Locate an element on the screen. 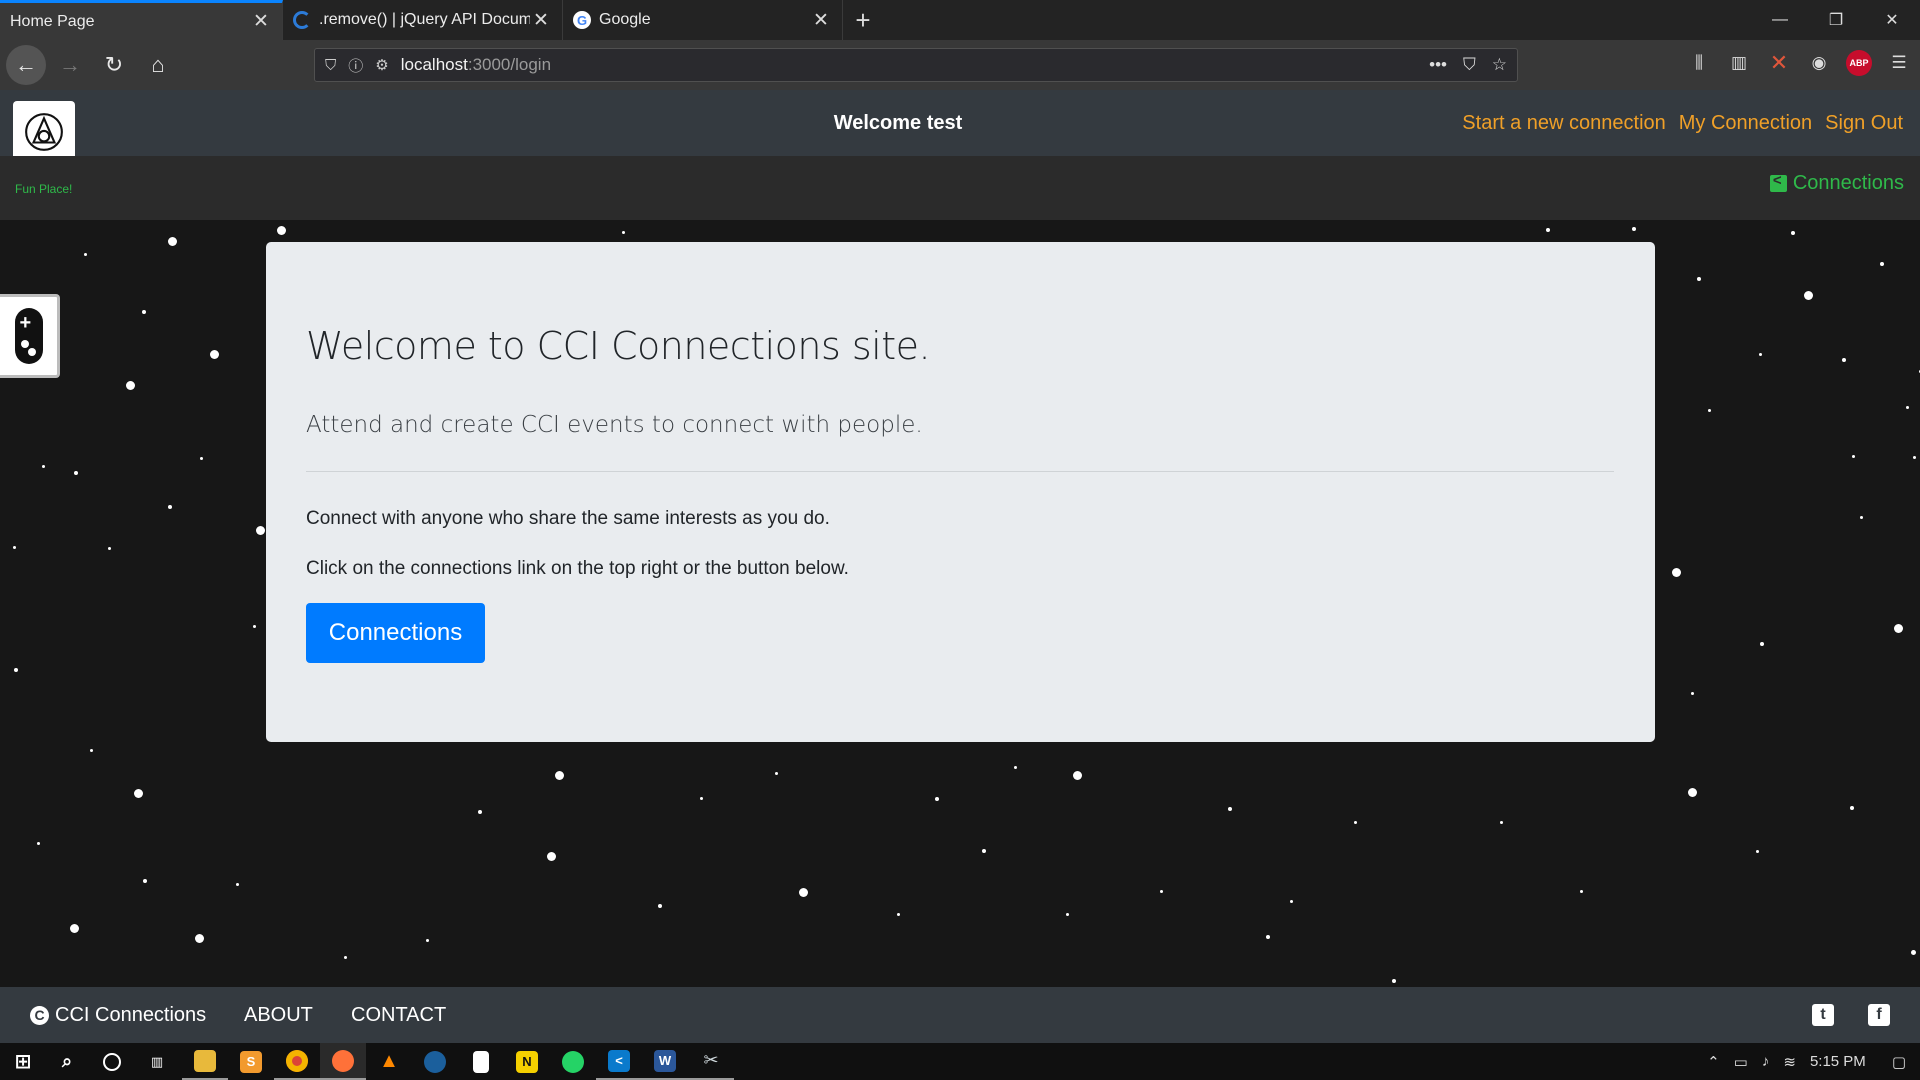 The width and height of the screenshot is (1920, 1080). forward-button: → is located at coordinates (70, 65).